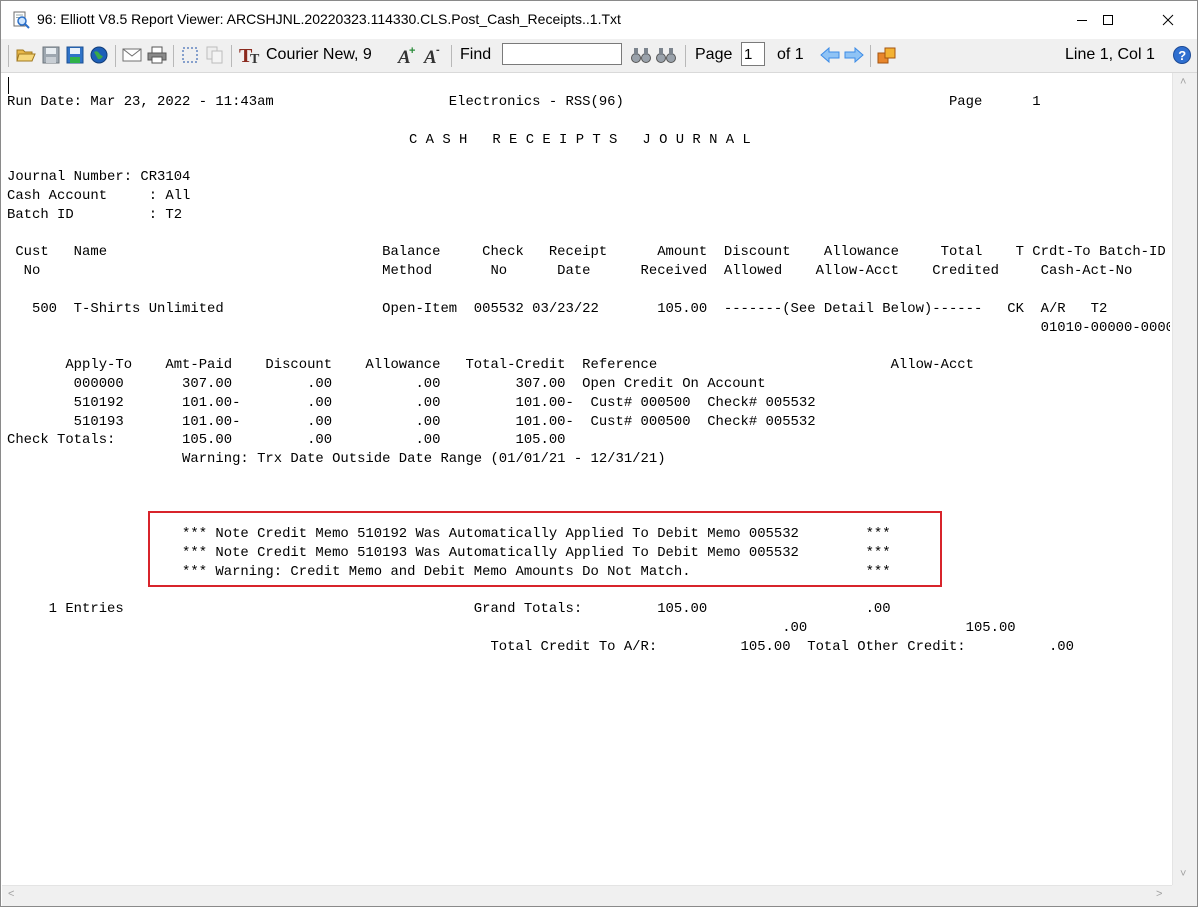  I want to click on font-larger-icon: A +, so click(406, 55).